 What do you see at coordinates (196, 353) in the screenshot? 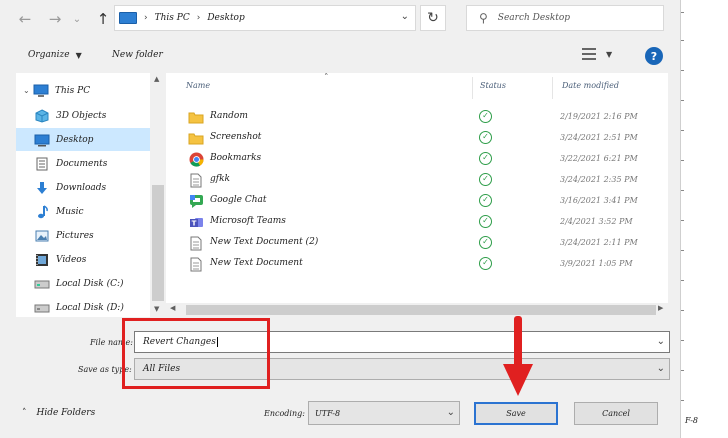
I see `annotation-highlight-box` at bounding box center [196, 353].